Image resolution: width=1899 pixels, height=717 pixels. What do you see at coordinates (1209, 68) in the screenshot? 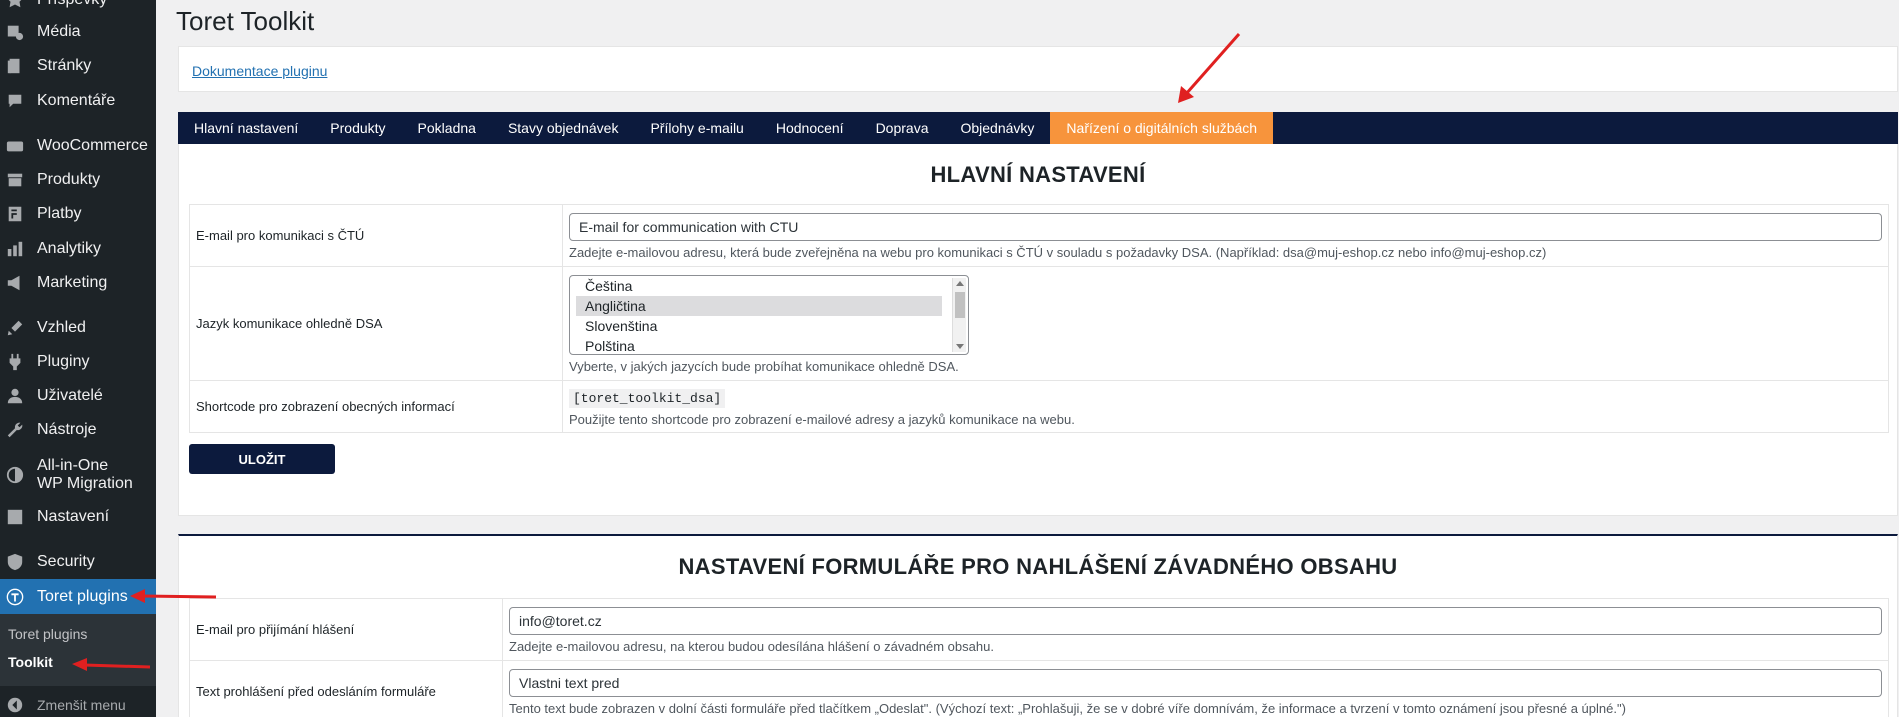
I see `annotation-arrow-tab` at bounding box center [1209, 68].